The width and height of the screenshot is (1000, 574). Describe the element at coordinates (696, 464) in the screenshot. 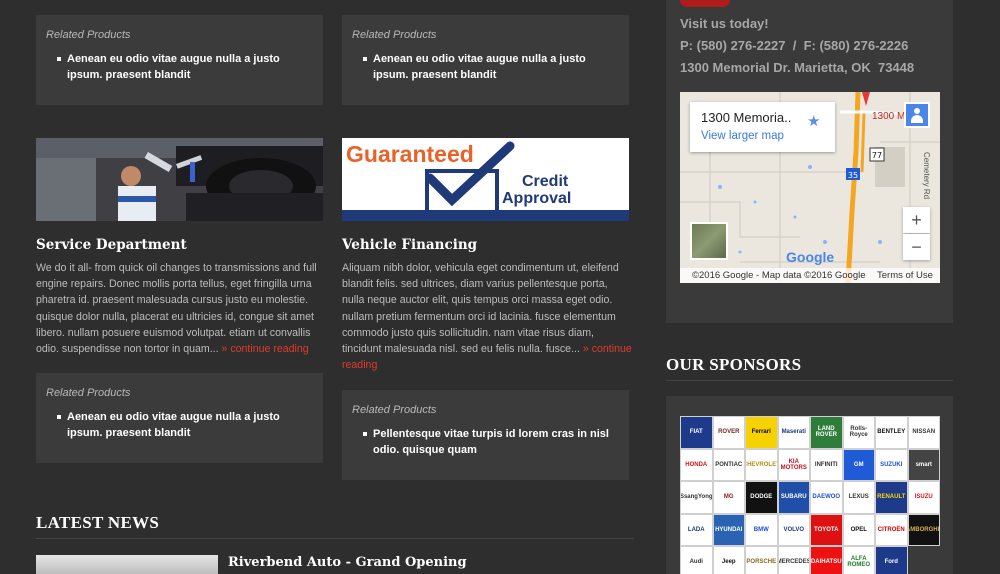

I see `sponsor-logo-honda: HONDA` at that location.